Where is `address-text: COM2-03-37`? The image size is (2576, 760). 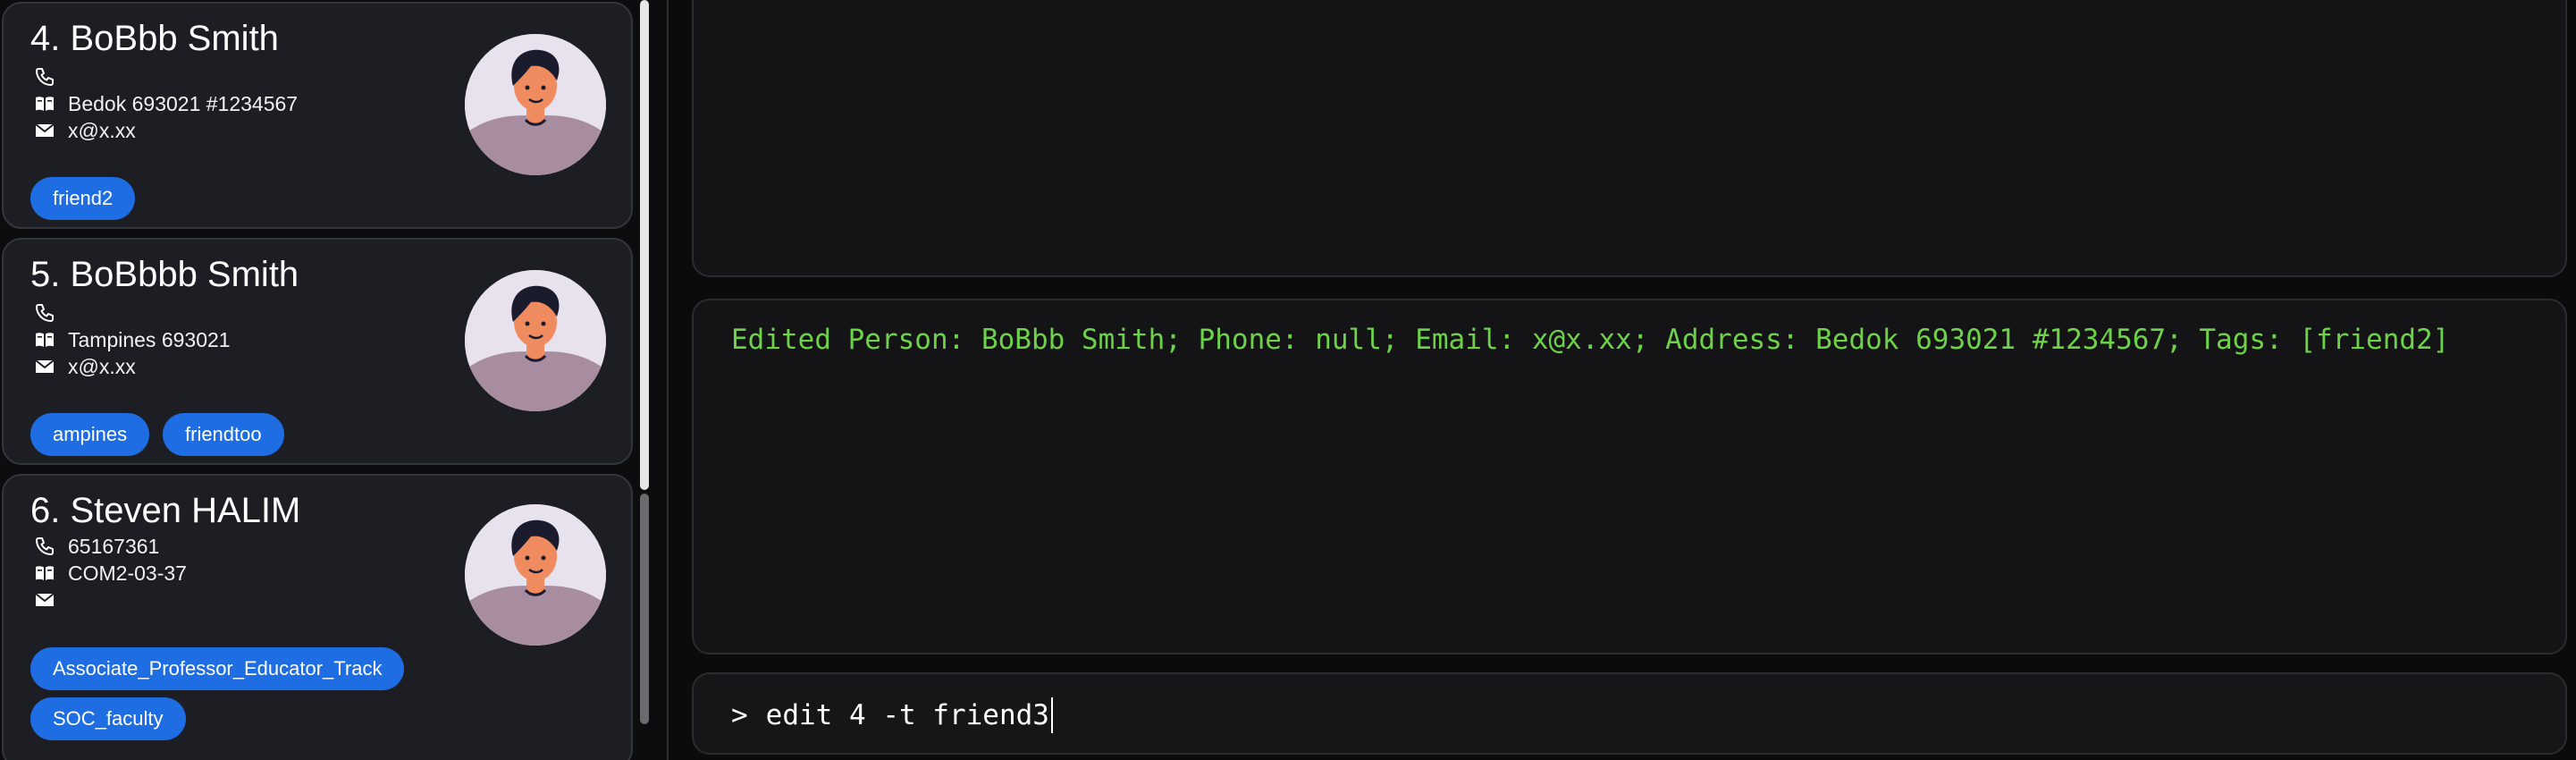
address-text: COM2-03-37 is located at coordinates (128, 573).